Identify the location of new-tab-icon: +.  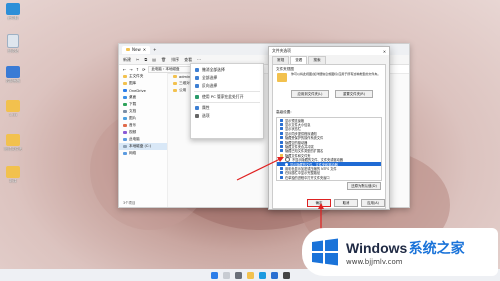
(154, 49).